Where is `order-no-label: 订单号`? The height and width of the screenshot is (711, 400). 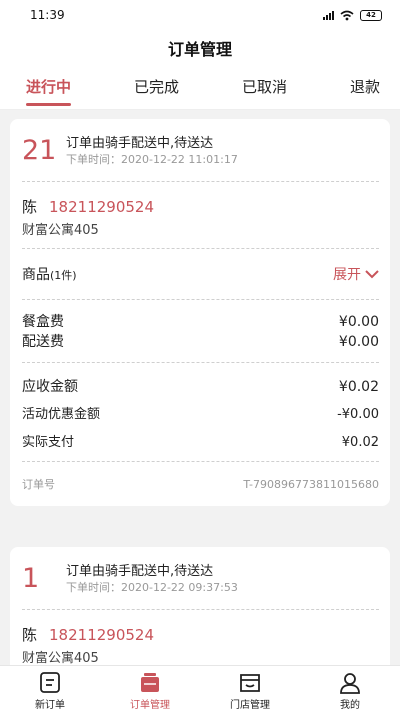 order-no-label: 订单号 is located at coordinates (38, 484).